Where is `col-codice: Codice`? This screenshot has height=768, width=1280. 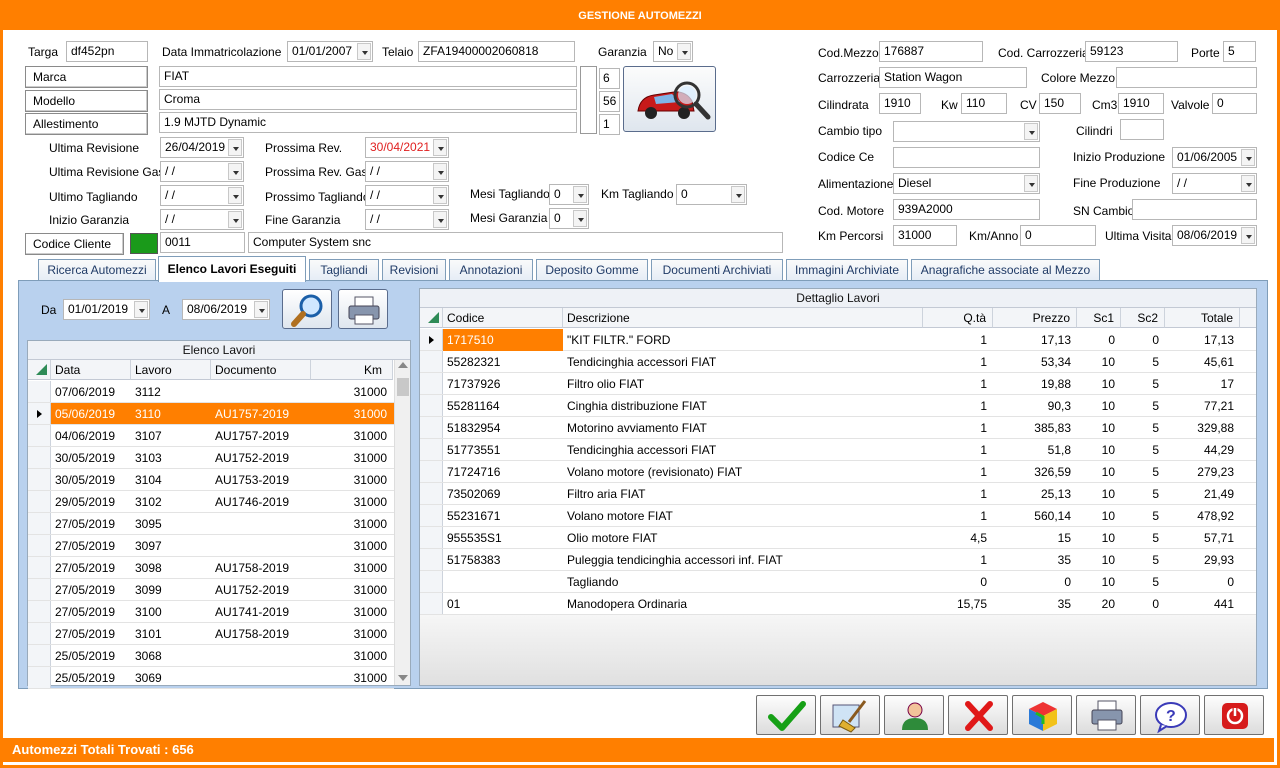
col-codice: Codice is located at coordinates (503, 318).